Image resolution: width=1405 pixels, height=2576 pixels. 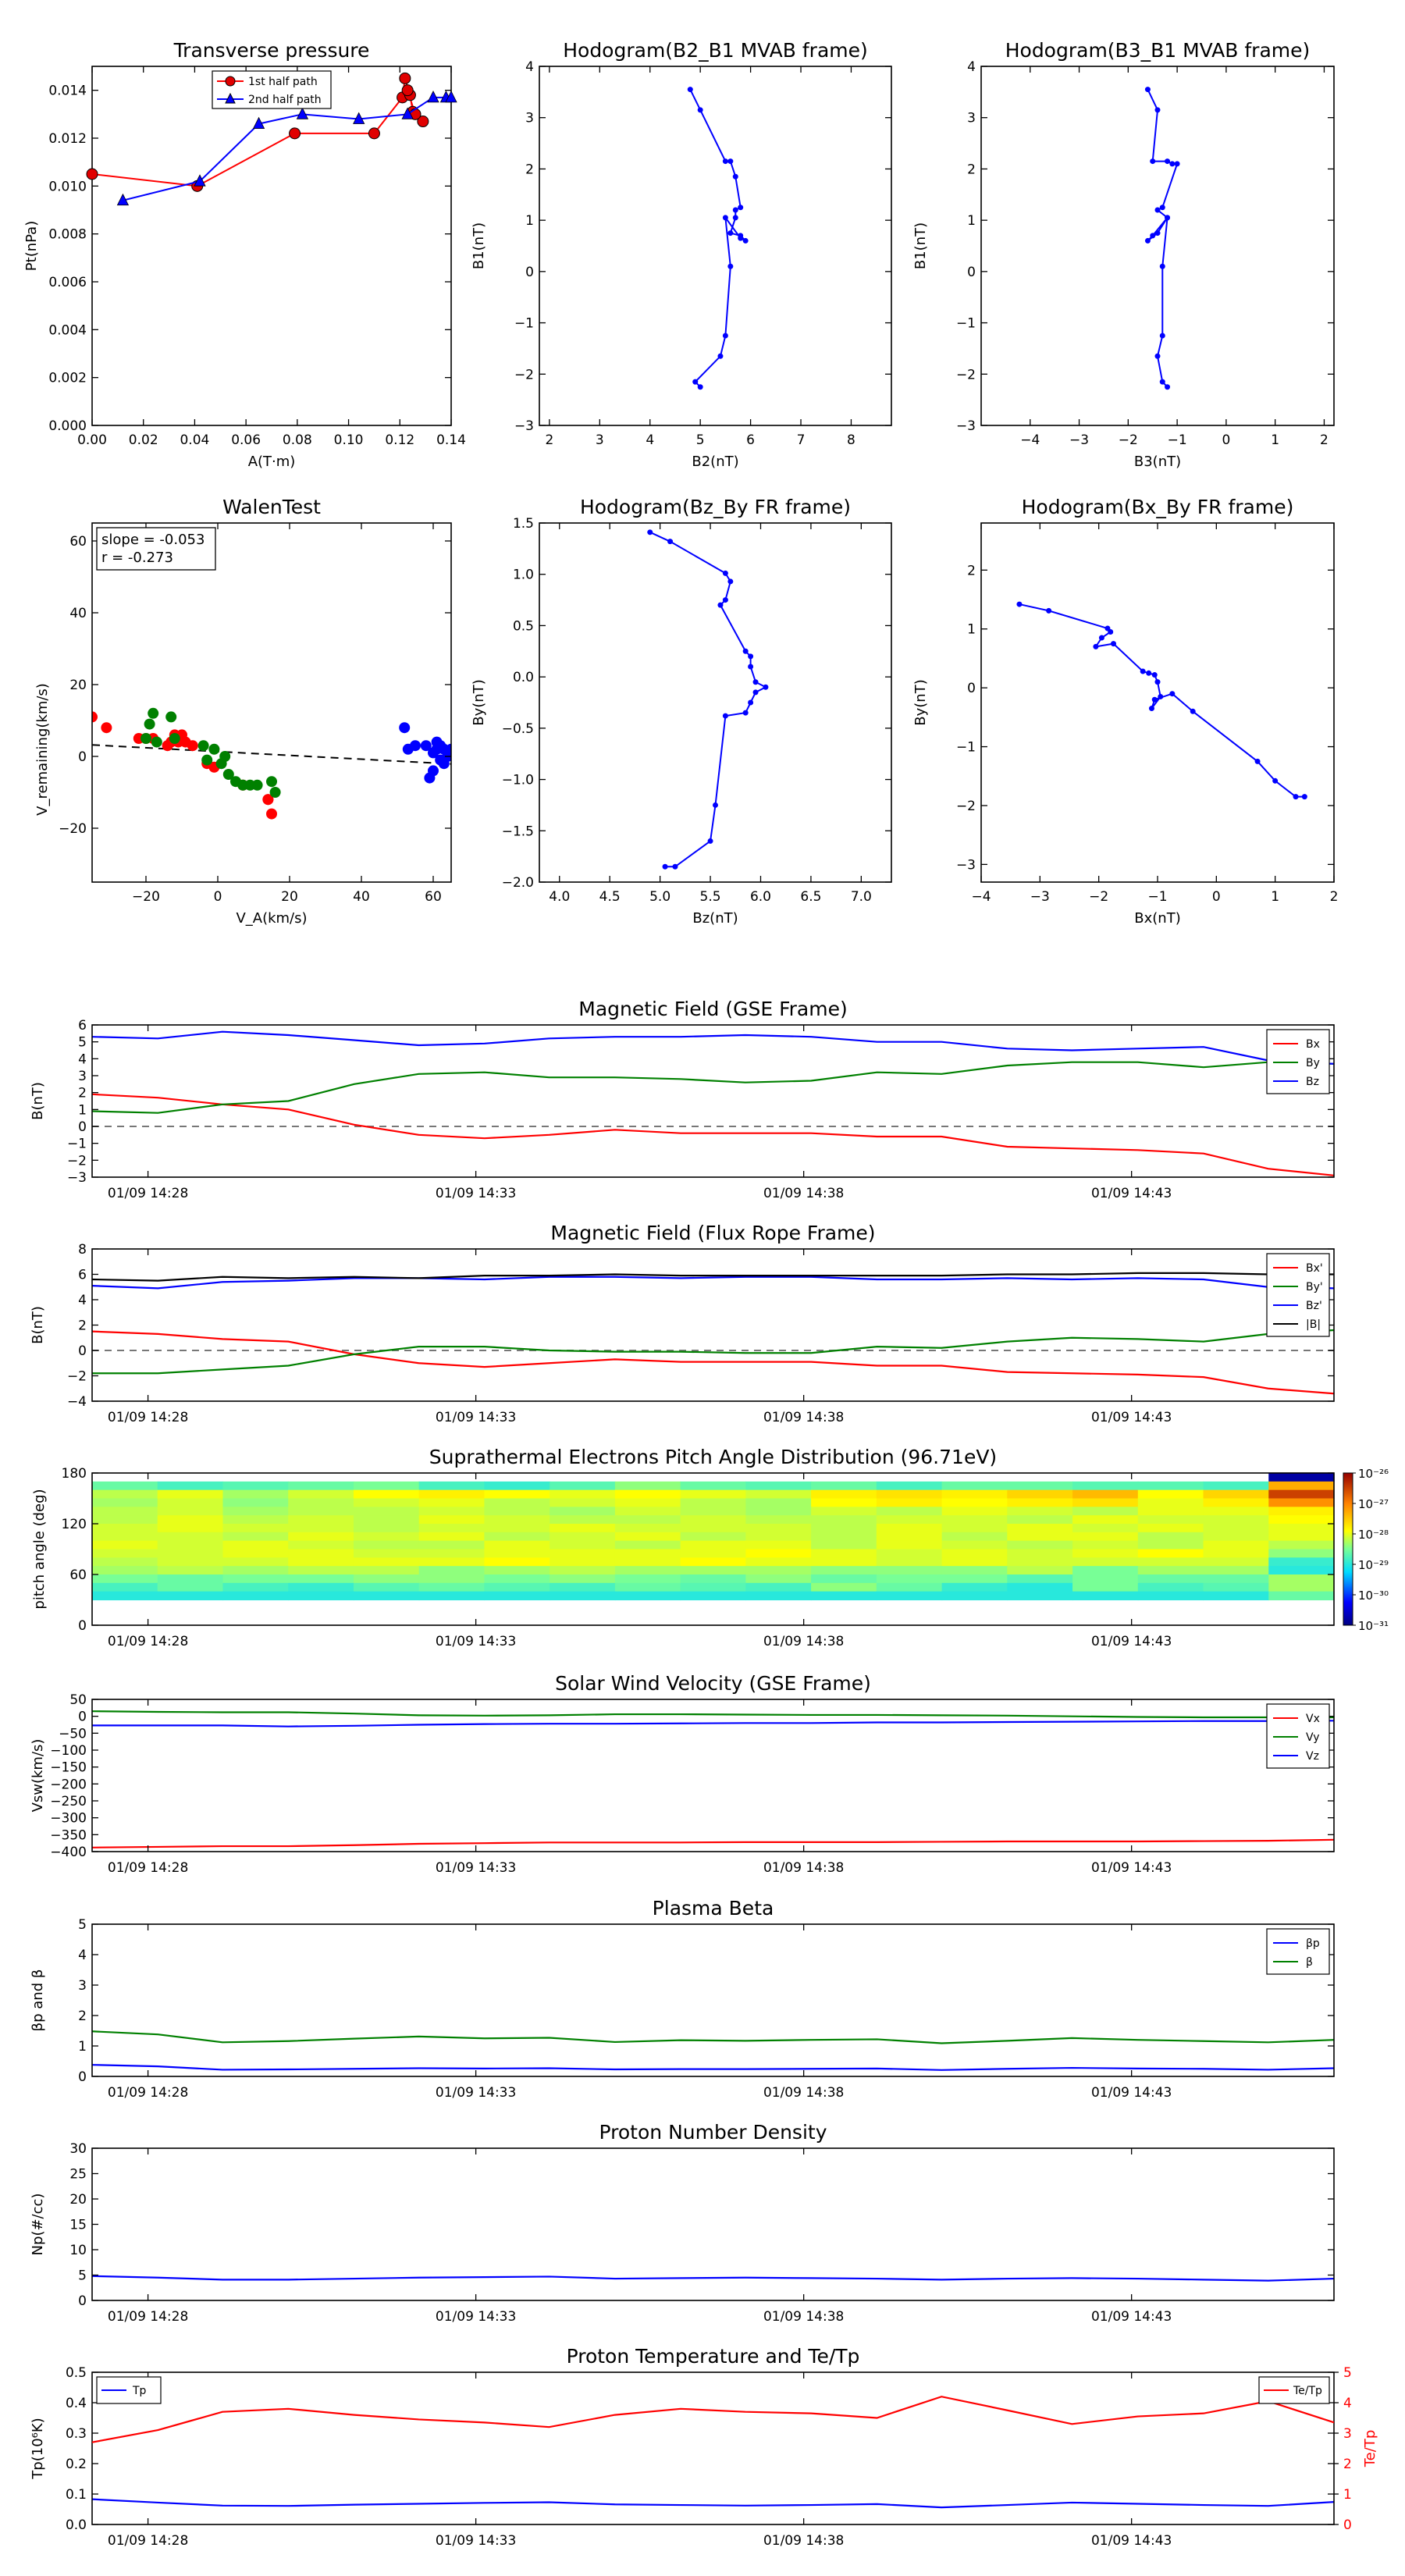 I want to click on x-tick-label: 01/09 14:43, so click(x=1132, y=2541).